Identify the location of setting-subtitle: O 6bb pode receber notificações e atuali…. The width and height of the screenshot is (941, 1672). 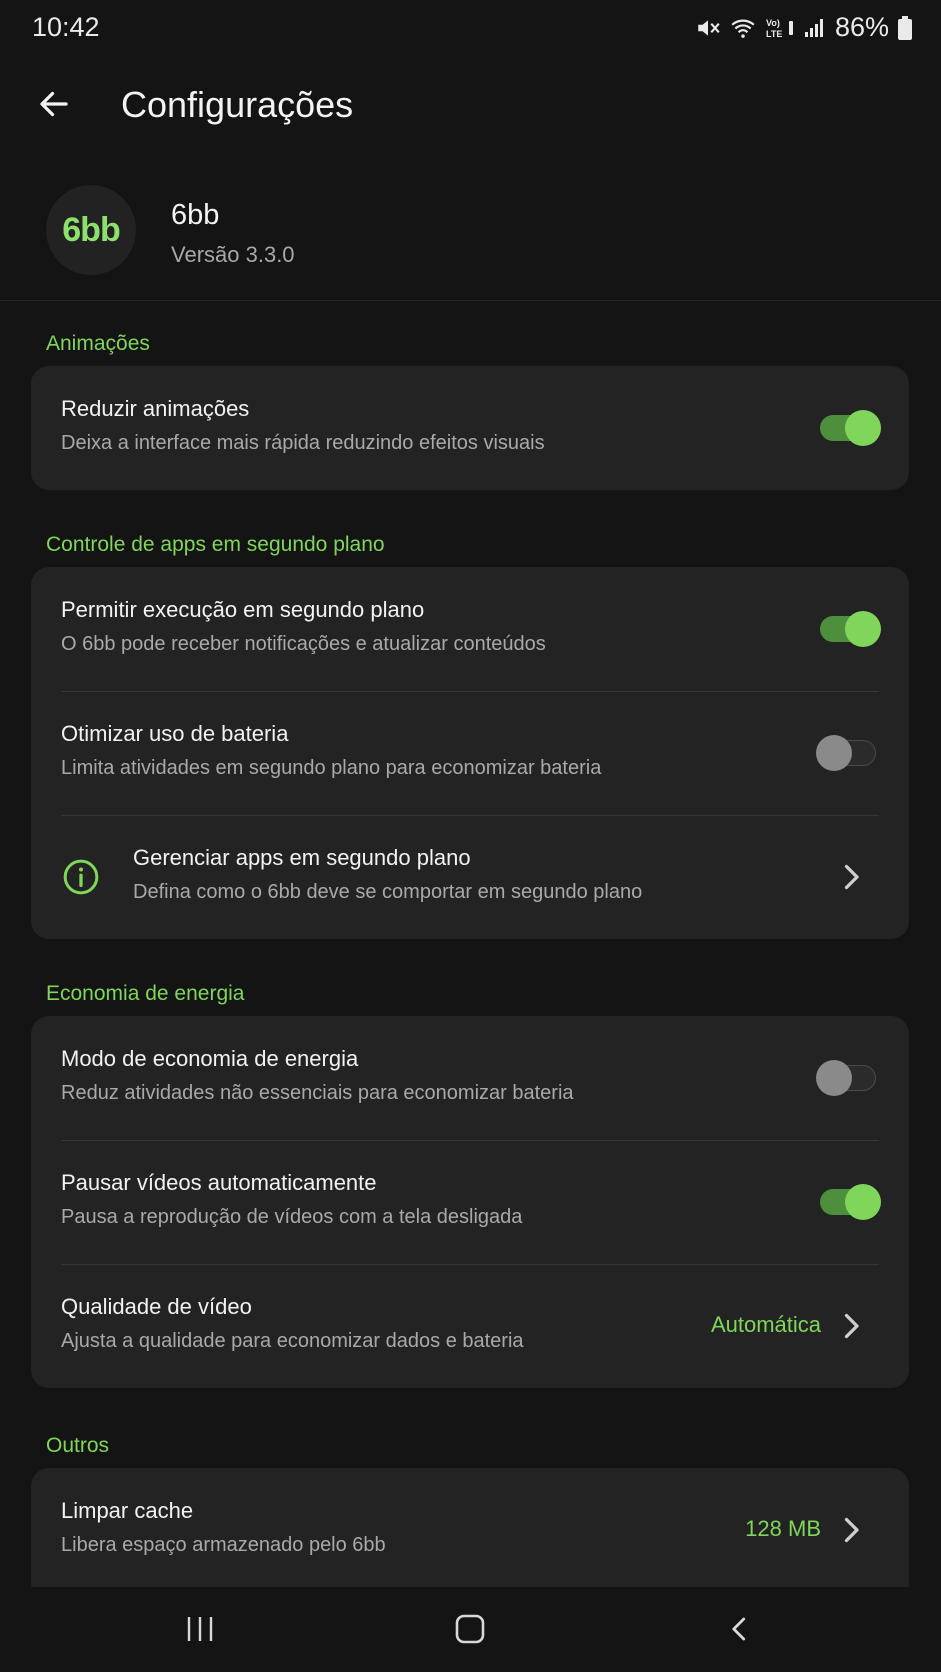
(303, 644).